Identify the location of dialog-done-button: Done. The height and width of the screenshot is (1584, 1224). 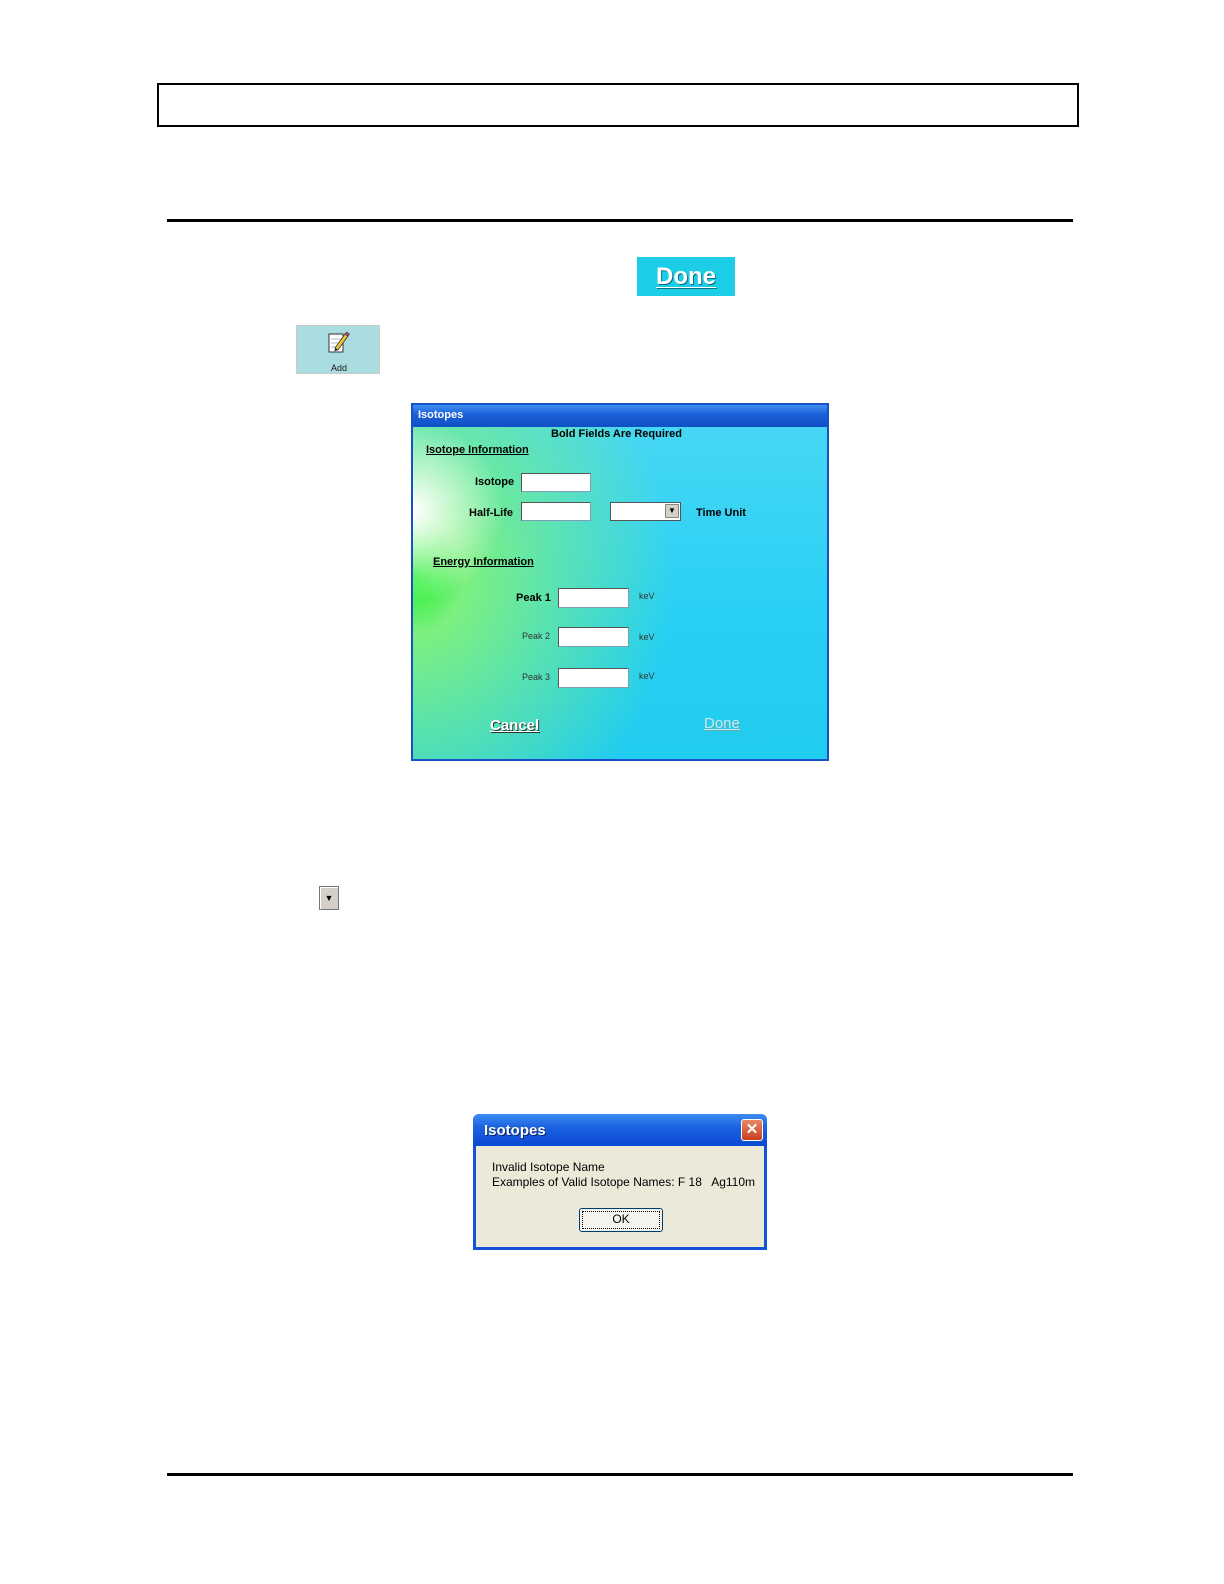
(722, 723).